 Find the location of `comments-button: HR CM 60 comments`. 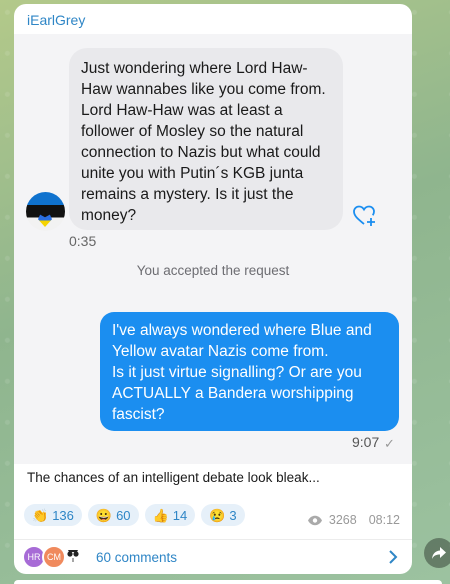

comments-button: HR CM 60 comments is located at coordinates (213, 557).